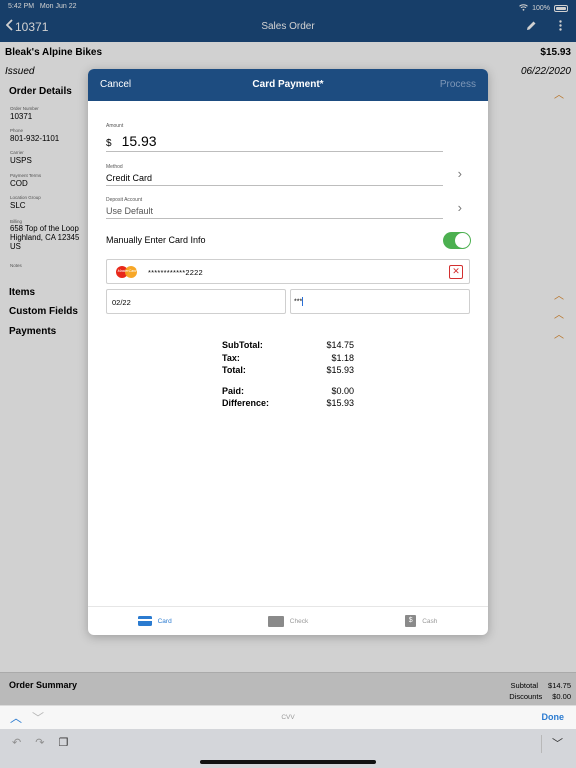 Image resolution: width=576 pixels, height=768 pixels. Describe the element at coordinates (531, 27) in the screenshot. I see `edit-pencil-icon` at that location.